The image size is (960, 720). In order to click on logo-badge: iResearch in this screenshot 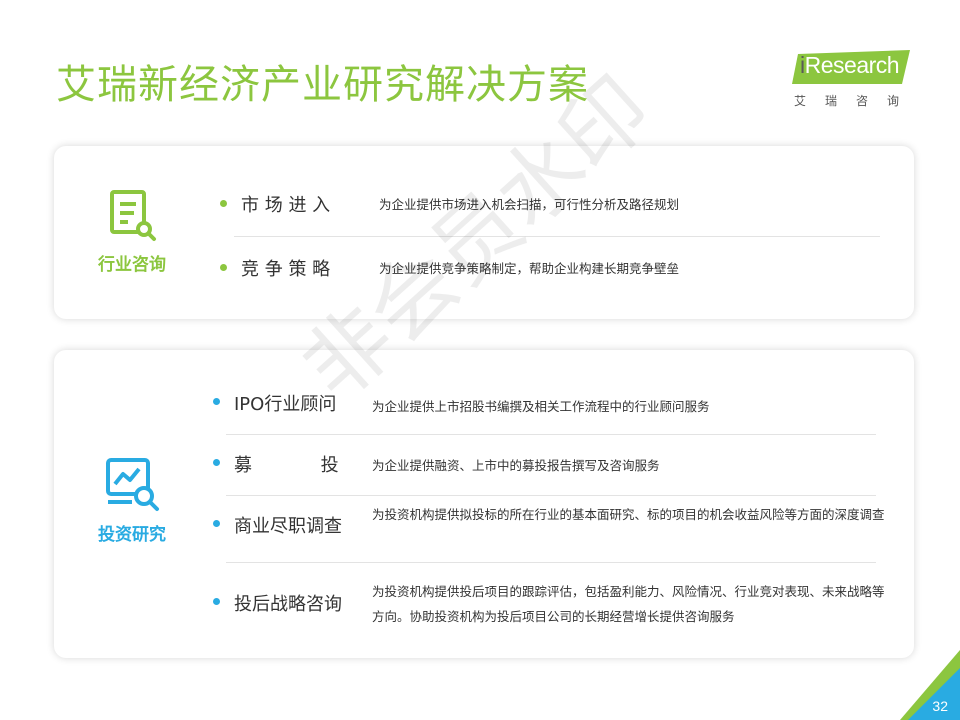, I will do `click(851, 67)`.